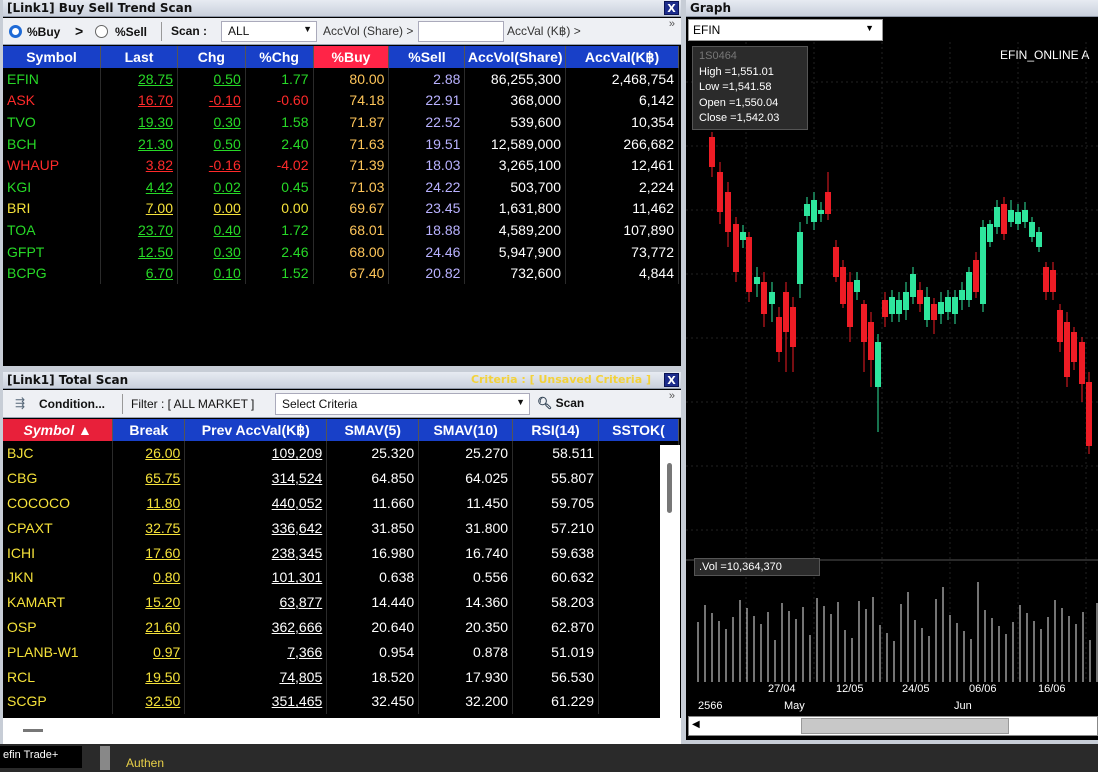 This screenshot has width=1098, height=772. What do you see at coordinates (149, 503) in the screenshot?
I see `table-cell: 11.80` at bounding box center [149, 503].